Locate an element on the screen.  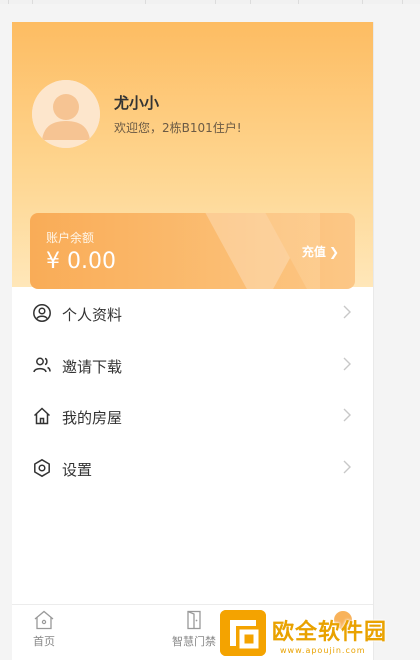
menu-item-label: 我的房屋 is located at coordinates (92, 418).